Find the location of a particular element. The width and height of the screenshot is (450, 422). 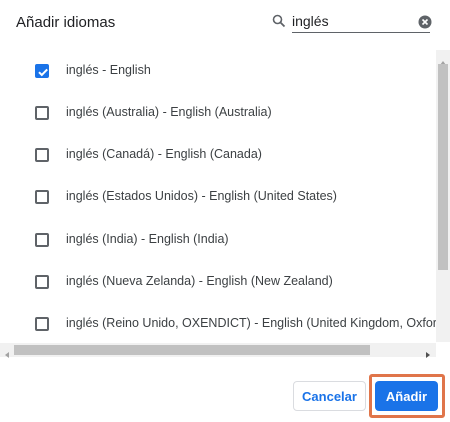

dialog-title: Añadir idiomas is located at coordinates (66, 22).